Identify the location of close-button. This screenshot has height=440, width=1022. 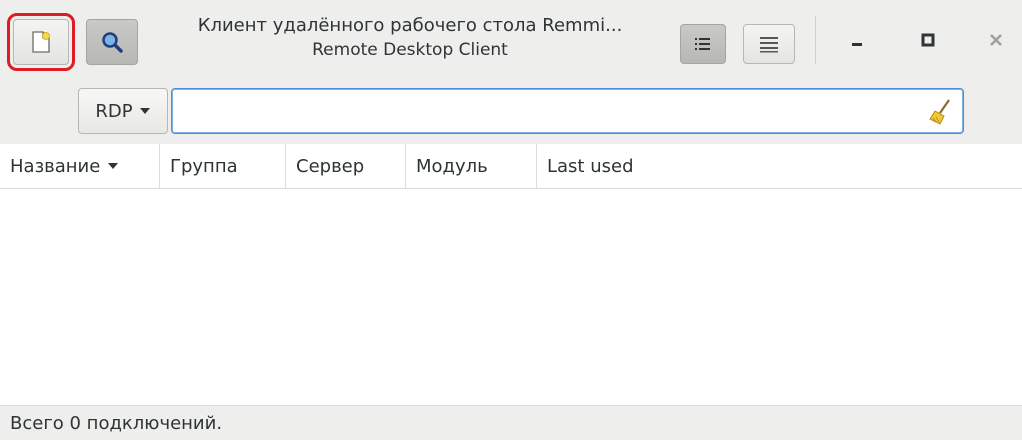
(996, 40).